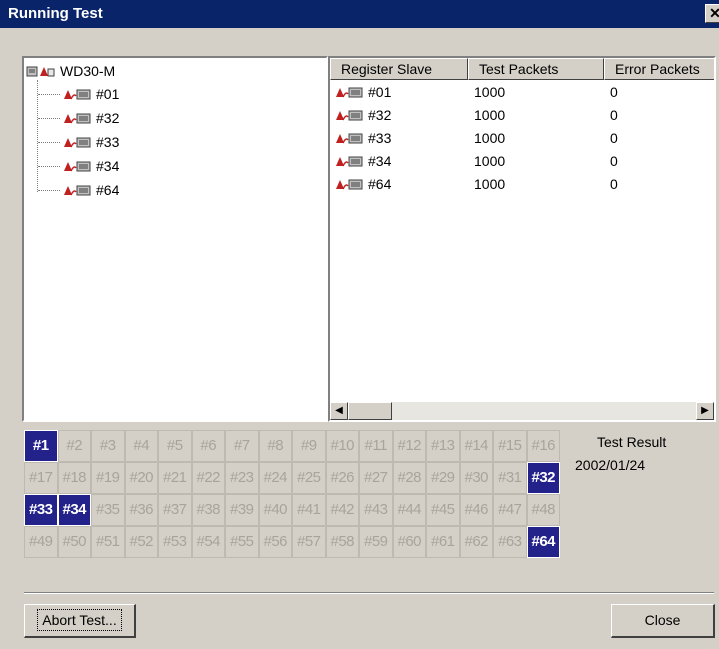  I want to click on cell-register-slave: #64, so click(399, 184).